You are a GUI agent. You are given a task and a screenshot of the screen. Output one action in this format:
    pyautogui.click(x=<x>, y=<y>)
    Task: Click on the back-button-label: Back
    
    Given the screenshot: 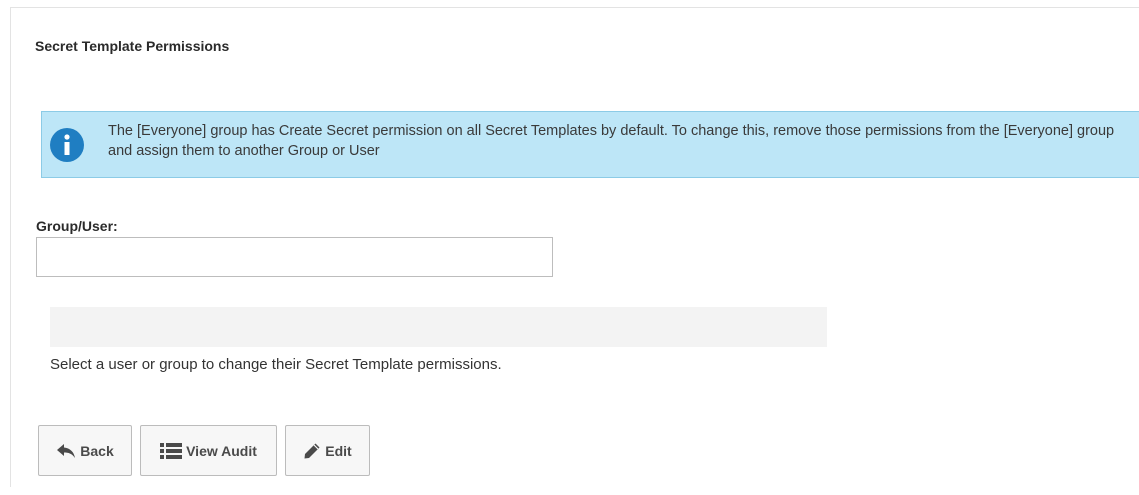 What is the action you would take?
    pyautogui.click(x=97, y=450)
    